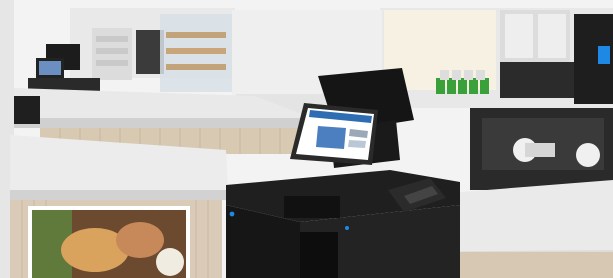 Image resolution: width=613 pixels, height=278 pixels. What do you see at coordinates (334, 134) in the screenshot?
I see `main-touchscreen` at bounding box center [334, 134].